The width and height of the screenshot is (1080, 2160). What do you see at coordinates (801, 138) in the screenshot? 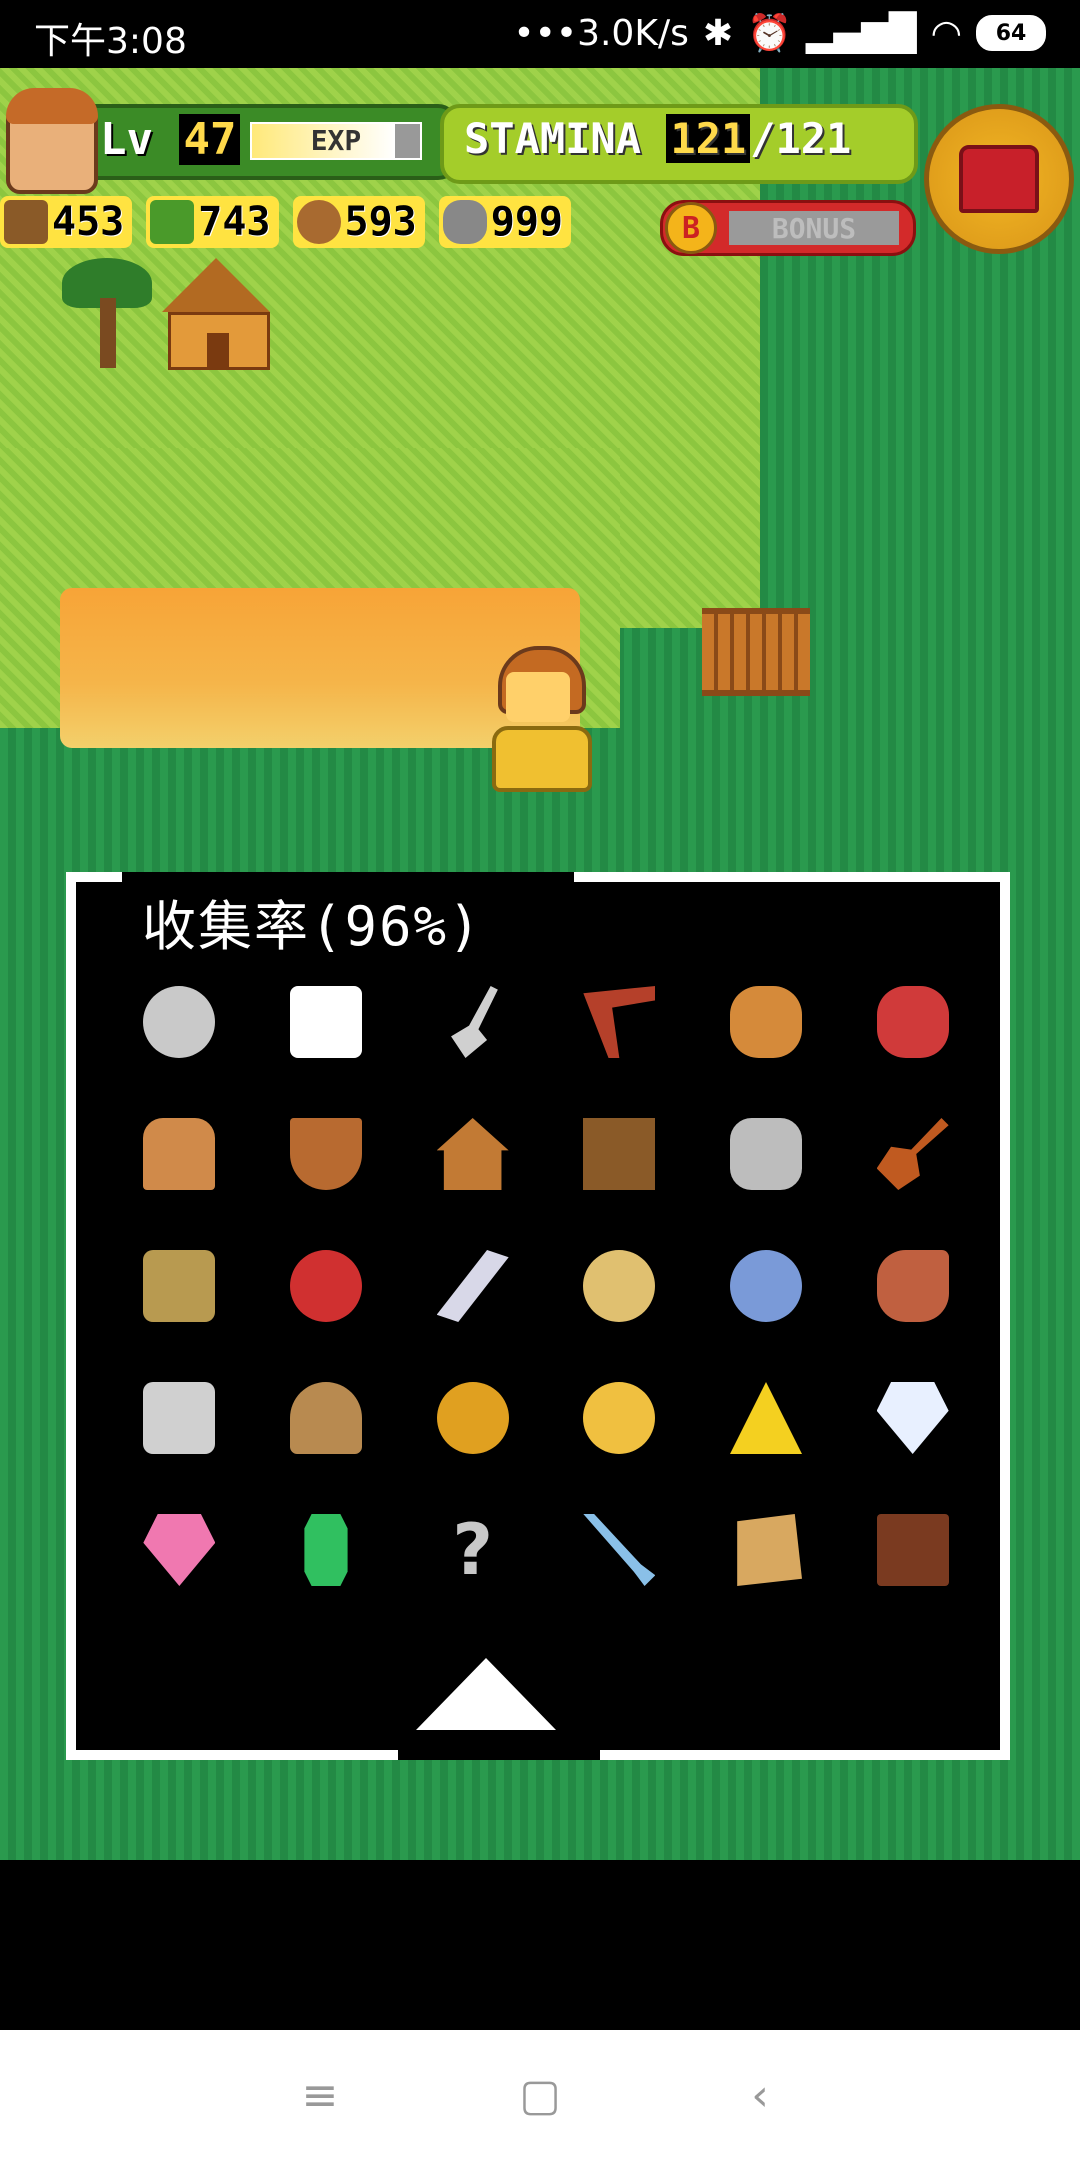
I see `stamina-max: /121` at bounding box center [801, 138].